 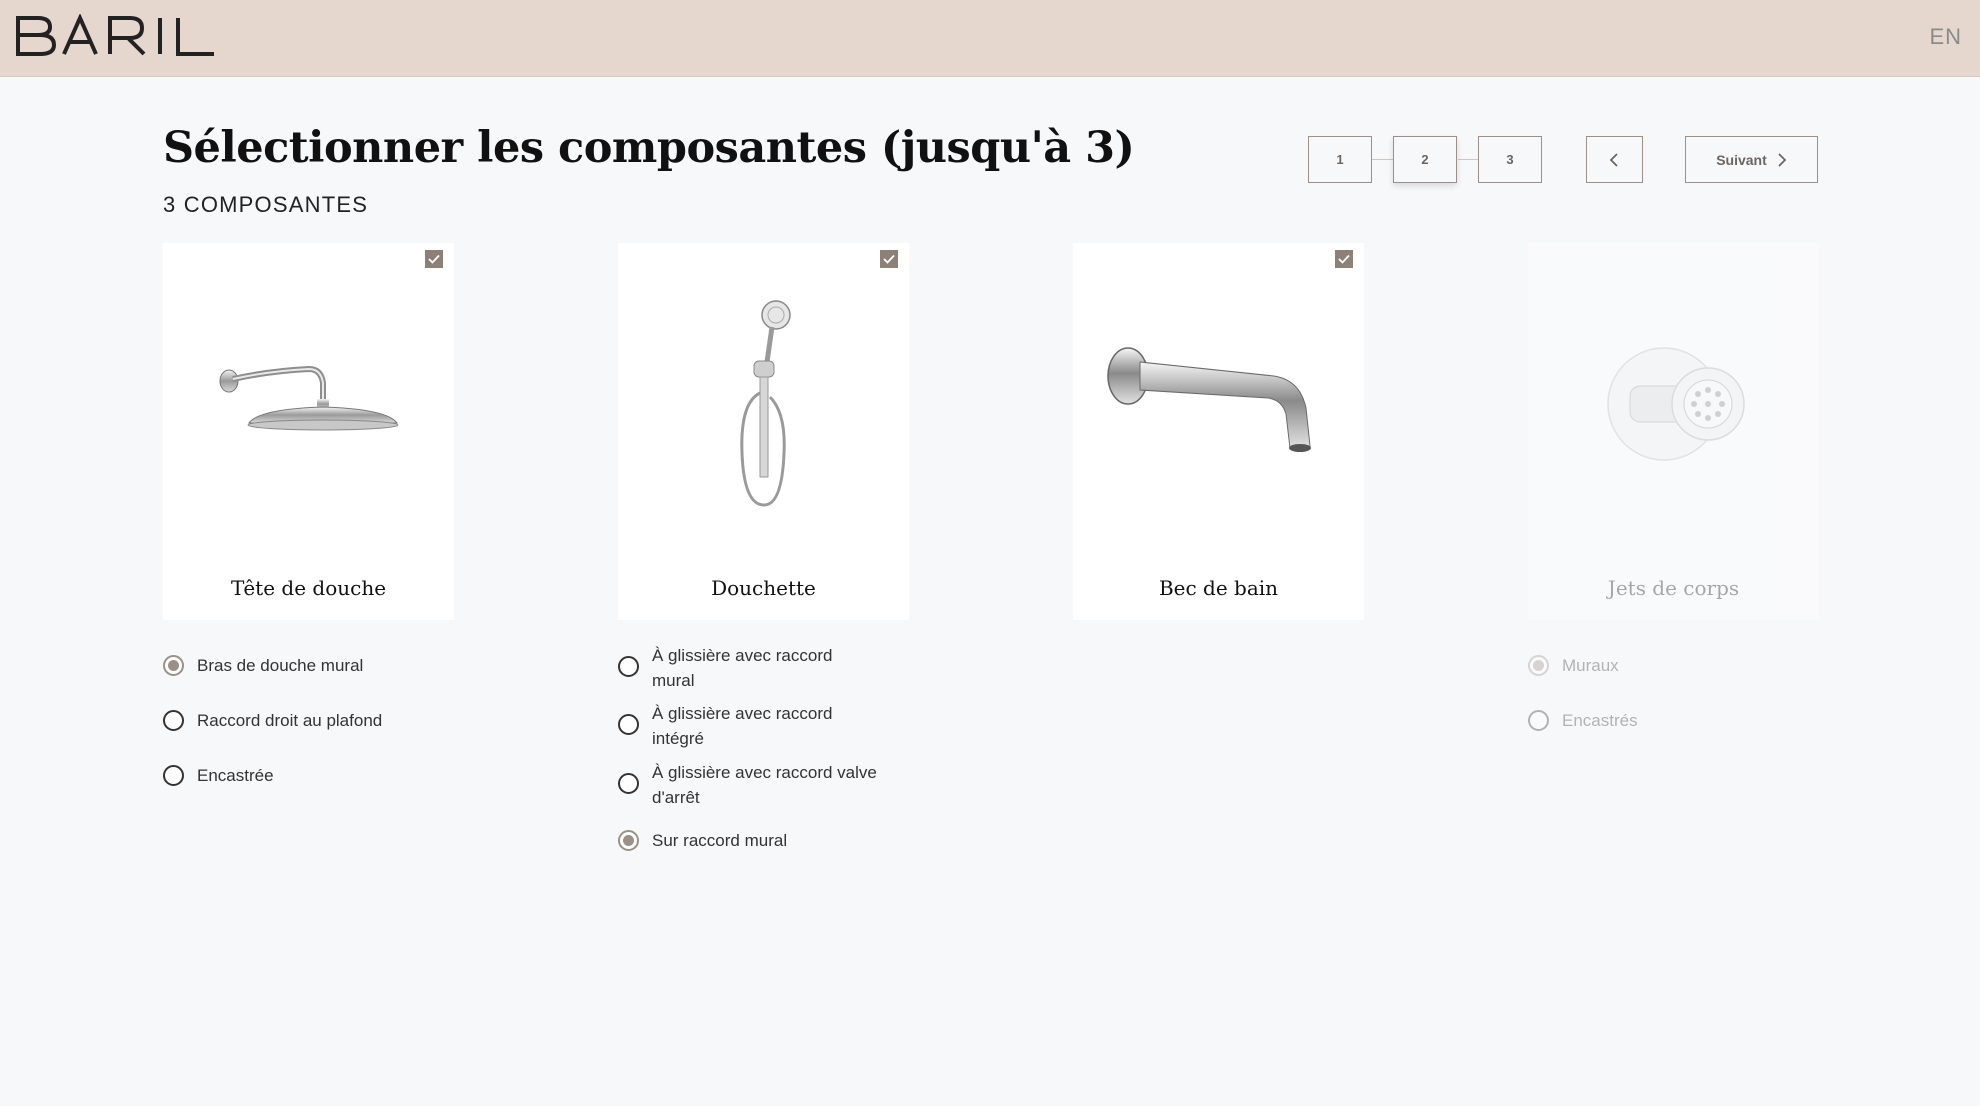 What do you see at coordinates (1741, 159) in the screenshot?
I see `next-button-label: Suivant` at bounding box center [1741, 159].